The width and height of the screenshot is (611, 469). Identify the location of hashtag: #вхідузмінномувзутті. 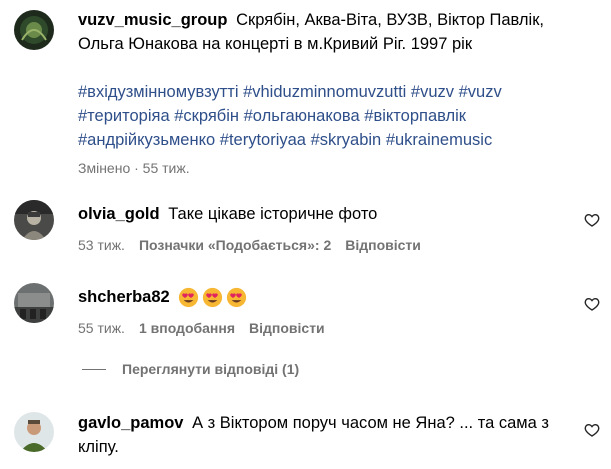
(158, 92).